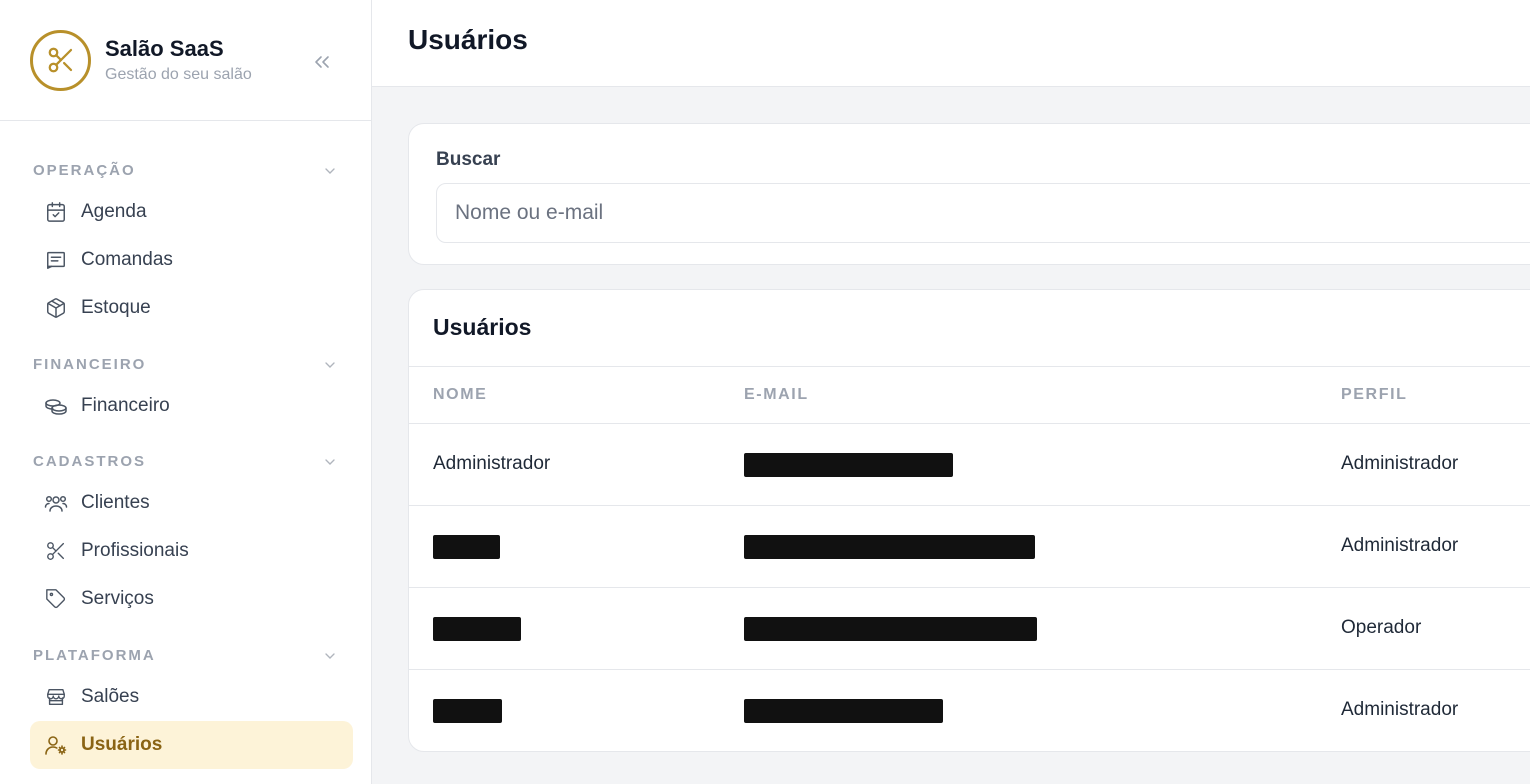  I want to click on sidebar-item-comandas: Comandas, so click(191, 260).